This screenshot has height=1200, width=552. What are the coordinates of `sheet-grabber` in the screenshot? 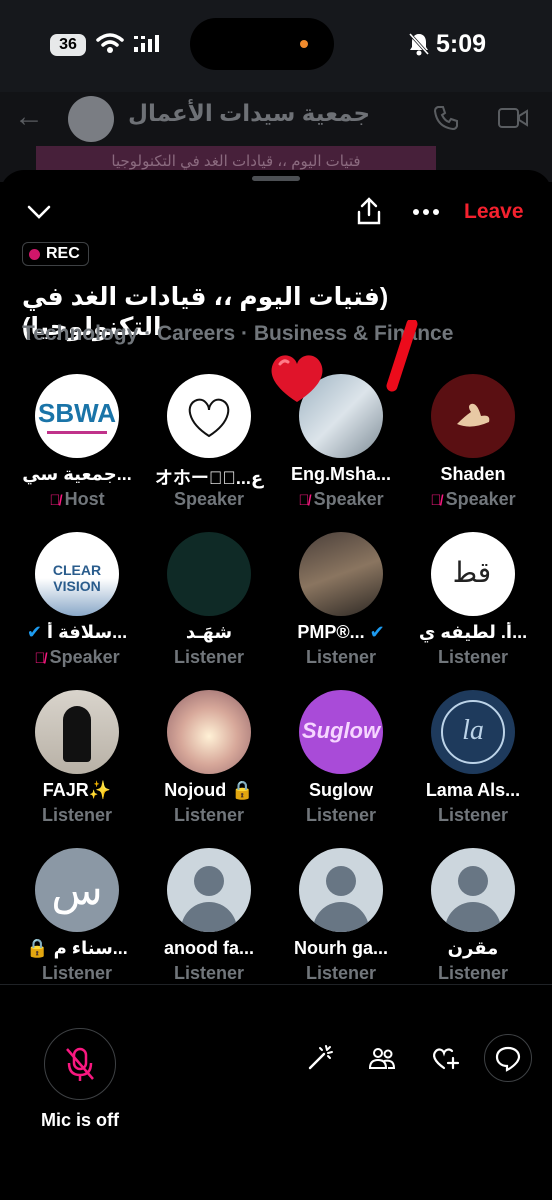 It's located at (276, 178).